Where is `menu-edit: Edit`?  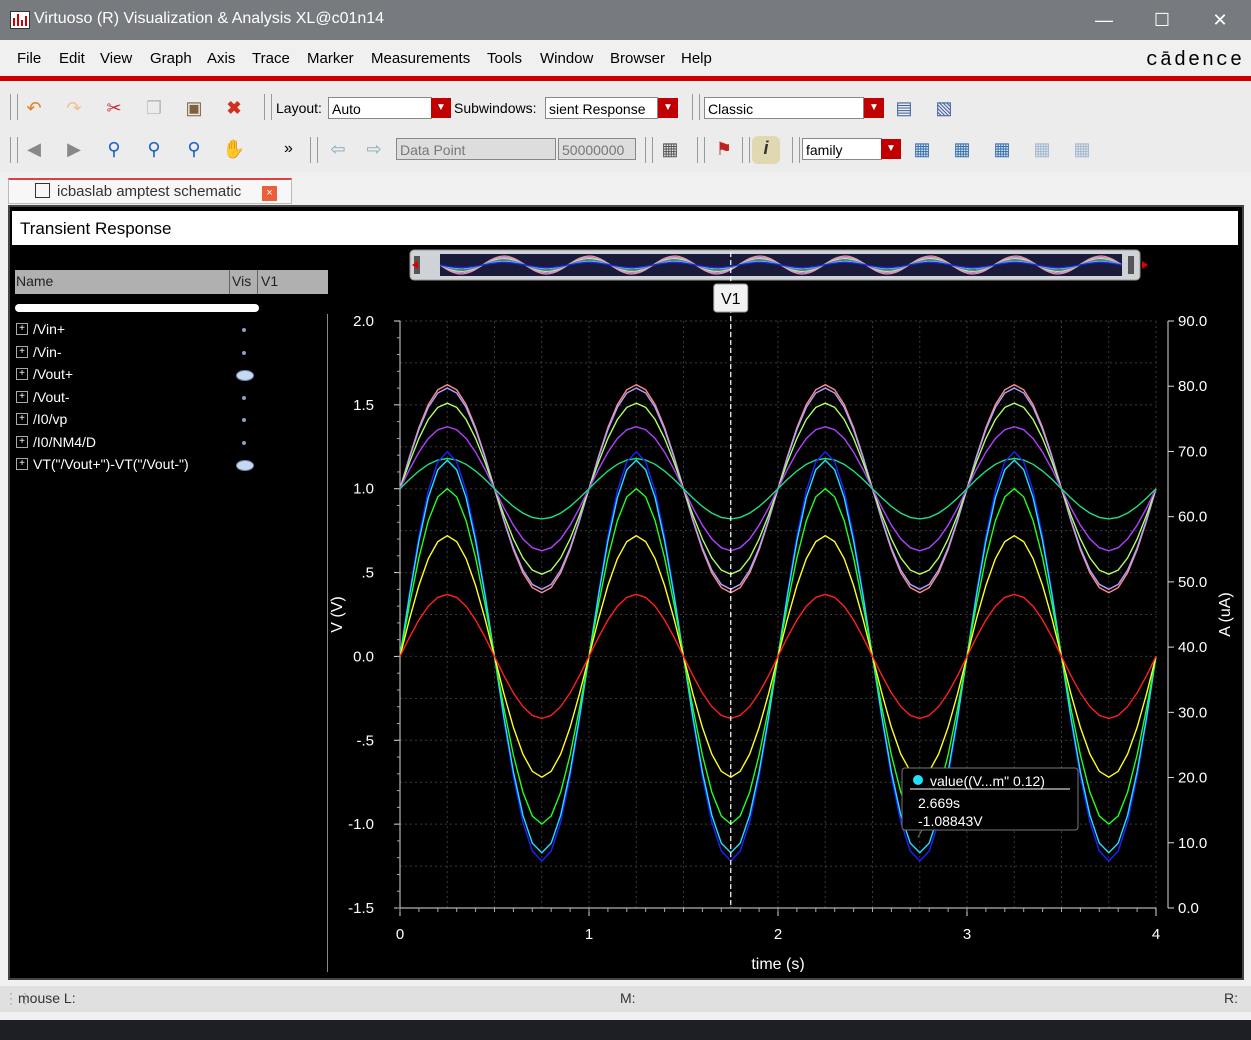
menu-edit: Edit is located at coordinates (72, 58).